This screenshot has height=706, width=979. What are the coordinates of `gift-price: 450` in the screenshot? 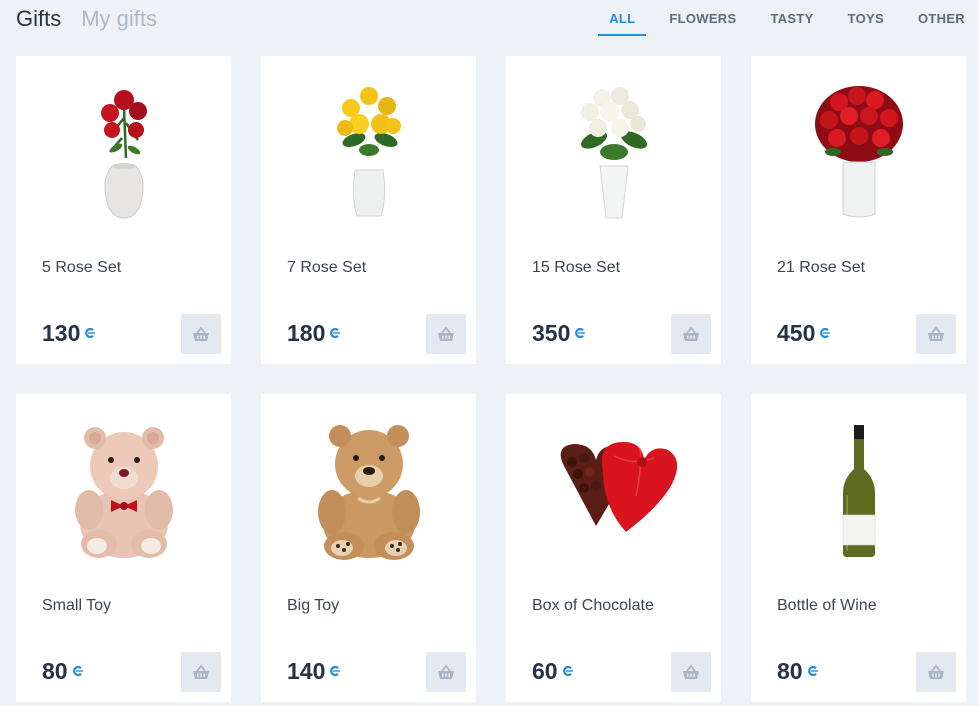 It's located at (804, 333).